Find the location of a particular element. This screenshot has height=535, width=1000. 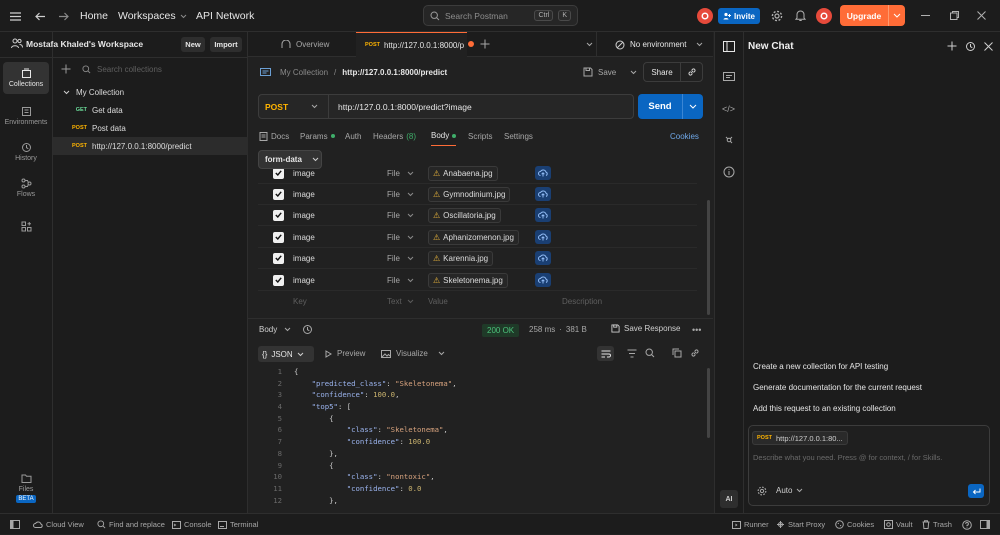

terminal-button: Terminal is located at coordinates (238, 524).